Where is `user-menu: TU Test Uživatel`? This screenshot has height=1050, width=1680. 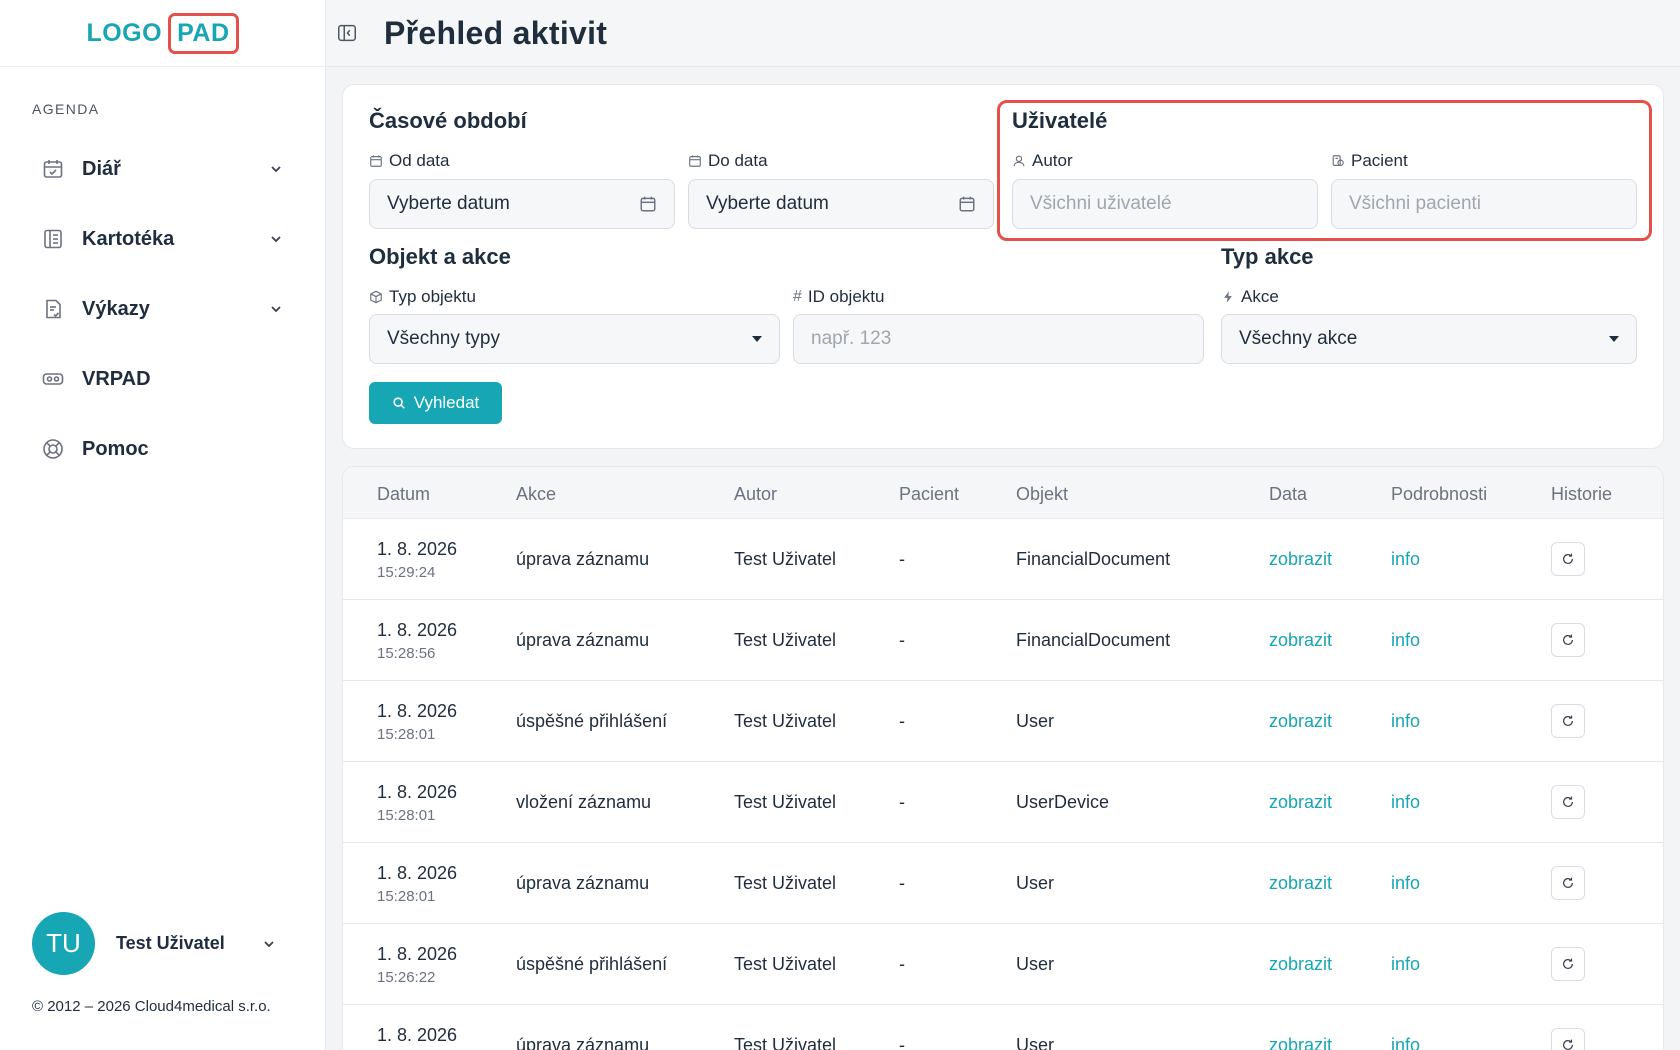 user-menu: TU Test Uživatel is located at coordinates (154, 943).